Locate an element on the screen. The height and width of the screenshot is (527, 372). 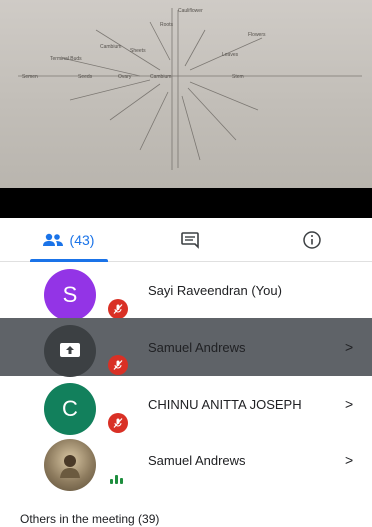
avatar-initial: S is located at coordinates (70, 294).